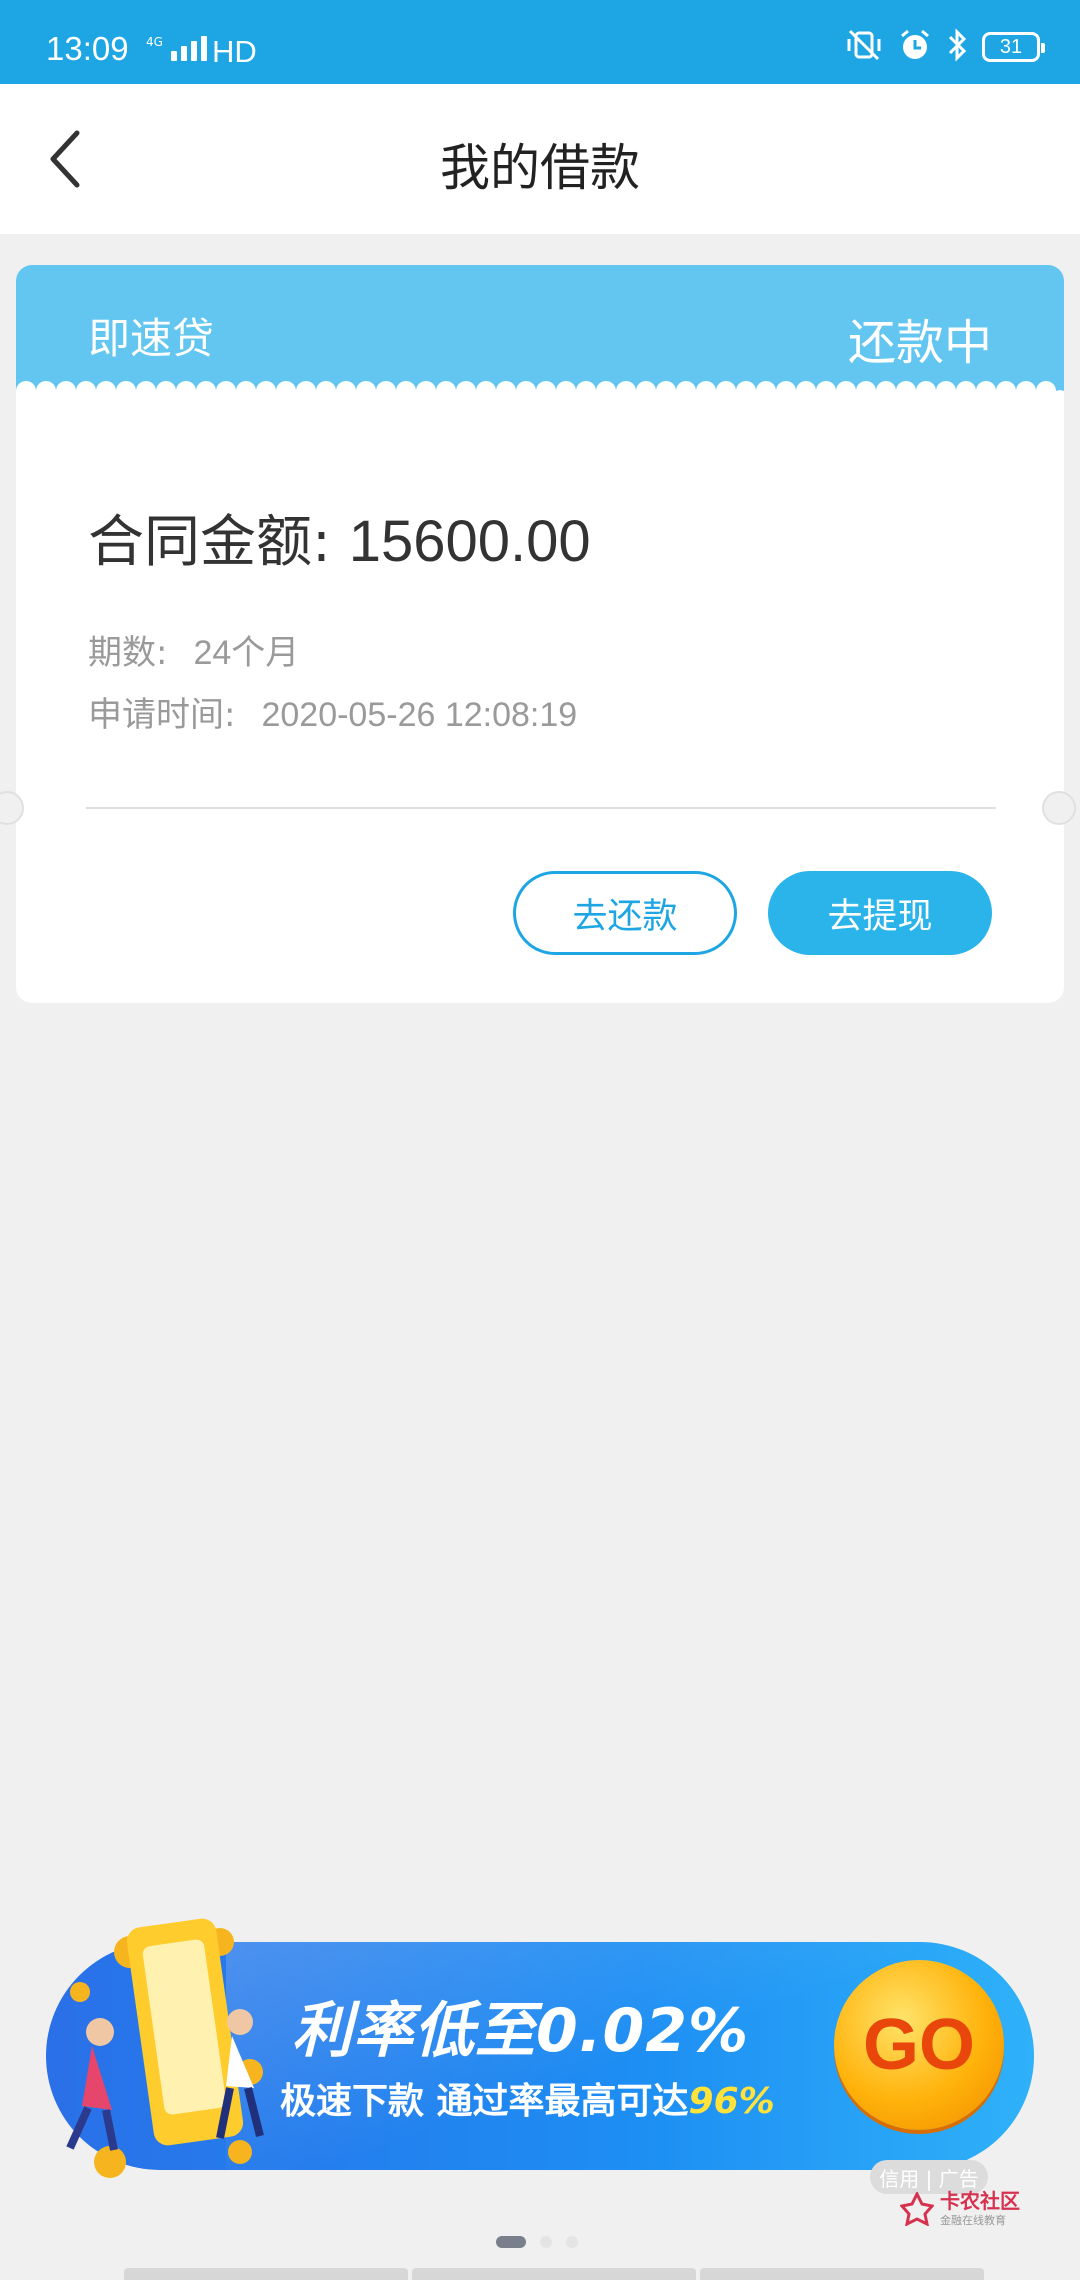 The image size is (1080, 2280). What do you see at coordinates (540, 168) in the screenshot?
I see `page-title: 我的借款` at bounding box center [540, 168].